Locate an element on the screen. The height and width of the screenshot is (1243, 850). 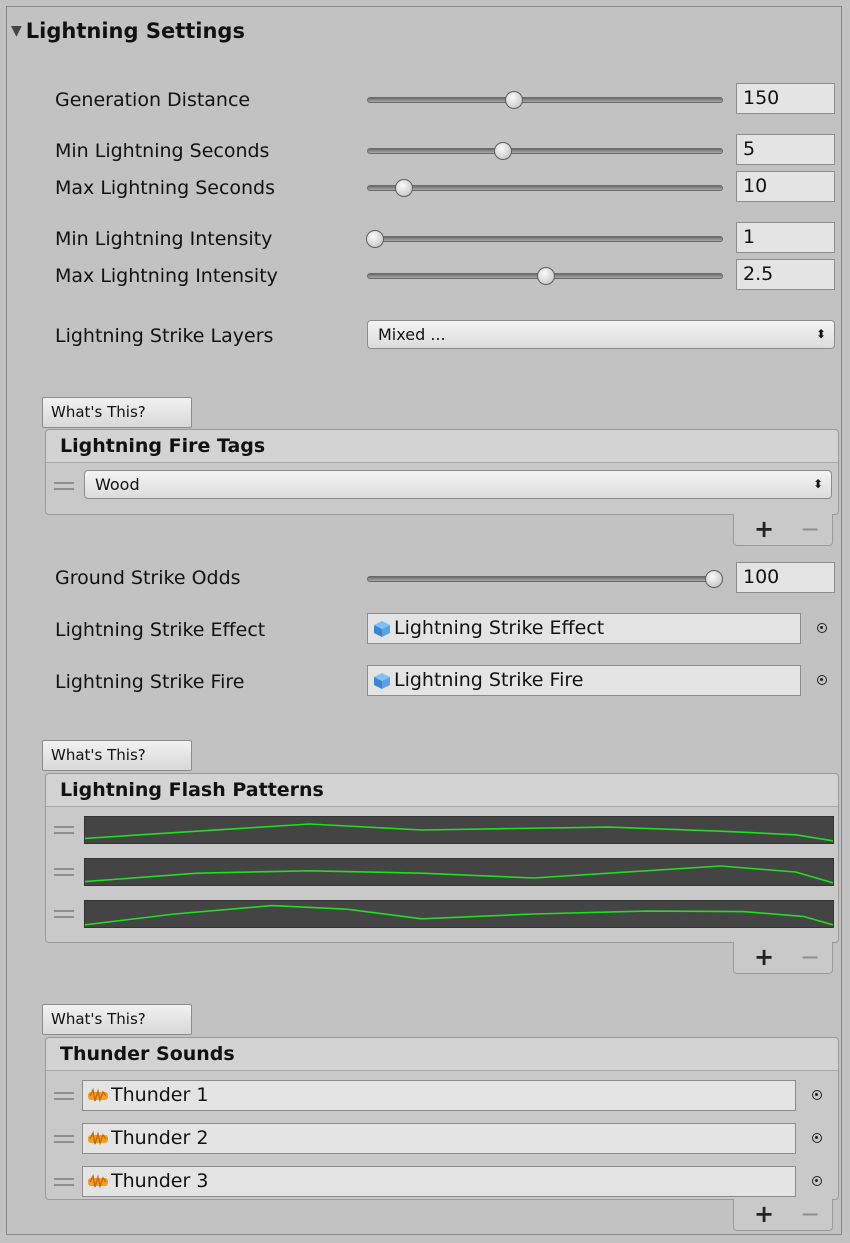
fire-tag-value: Wood is located at coordinates (117, 484).